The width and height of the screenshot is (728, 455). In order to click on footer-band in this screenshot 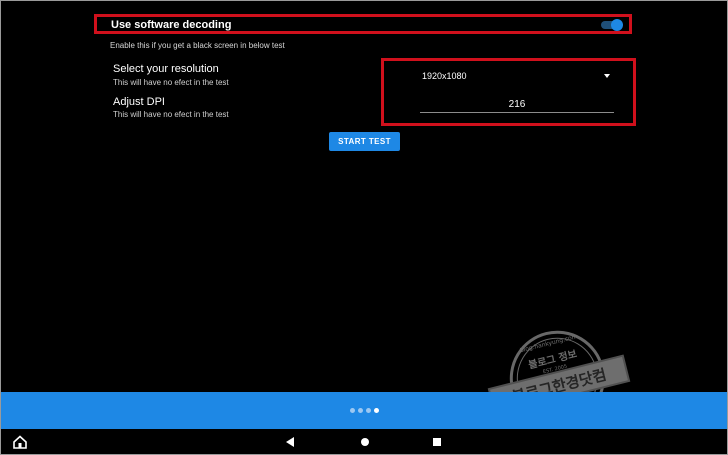, I will do `click(364, 410)`.